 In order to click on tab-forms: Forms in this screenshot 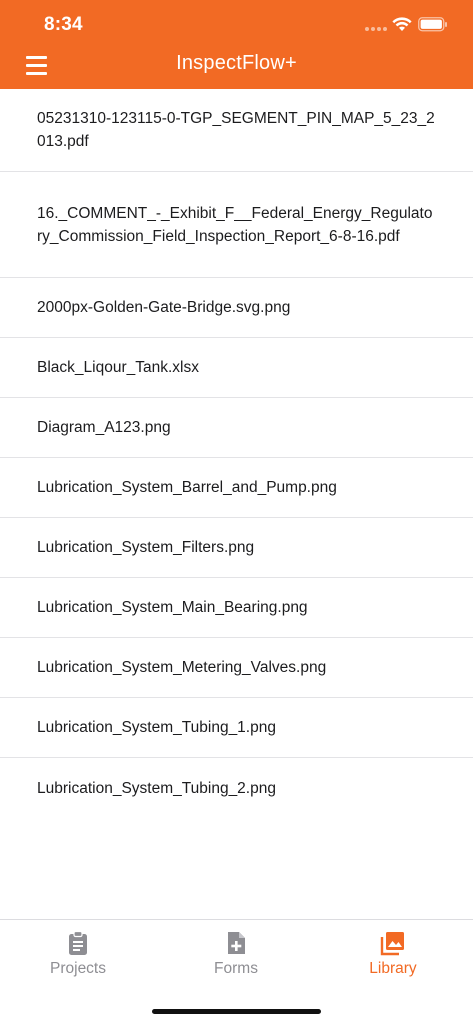, I will do `click(236, 954)`.